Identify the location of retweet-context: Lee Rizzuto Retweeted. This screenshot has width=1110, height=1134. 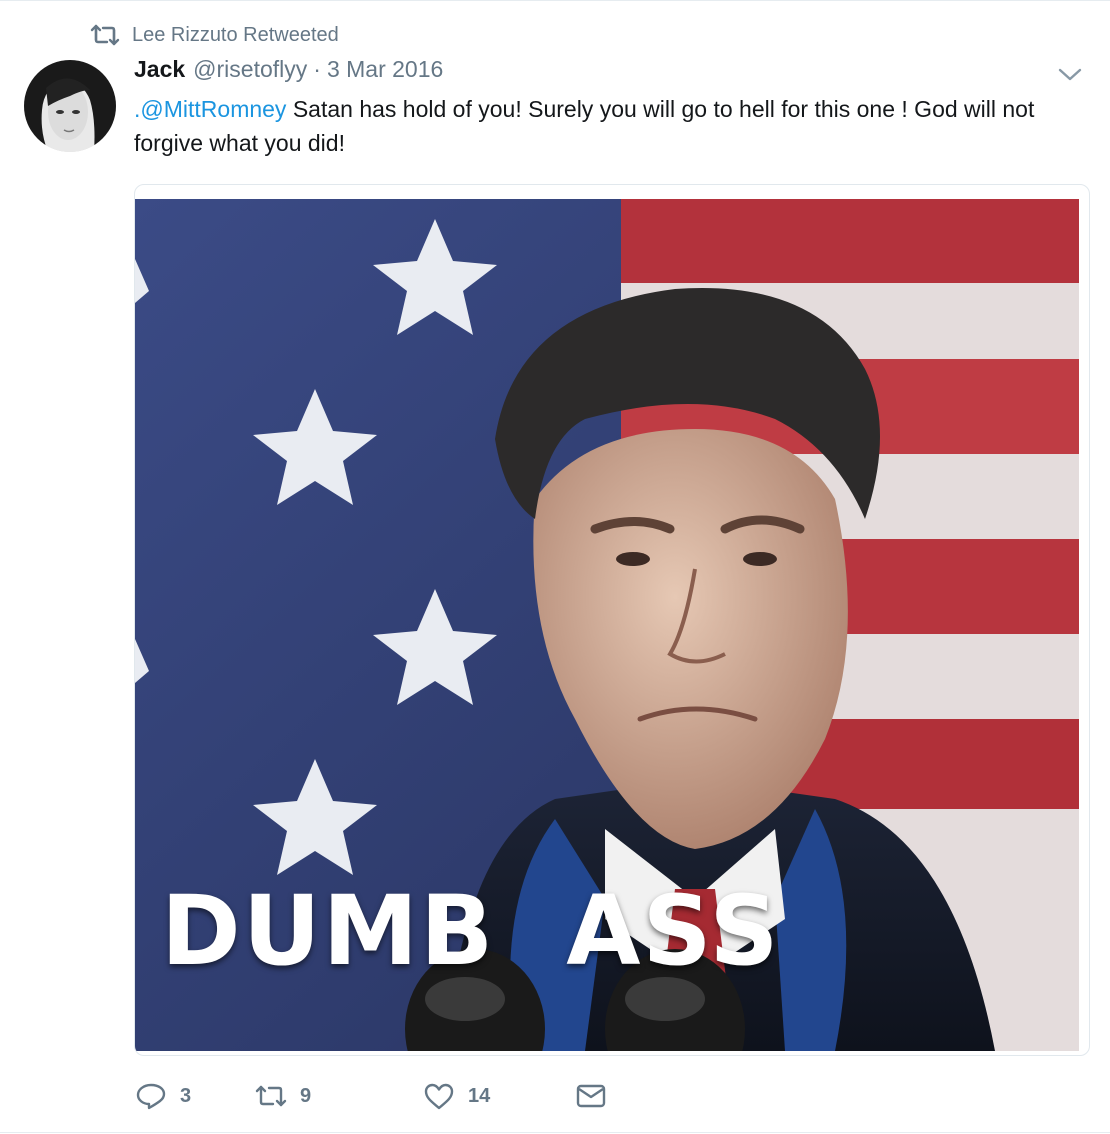
(214, 35).